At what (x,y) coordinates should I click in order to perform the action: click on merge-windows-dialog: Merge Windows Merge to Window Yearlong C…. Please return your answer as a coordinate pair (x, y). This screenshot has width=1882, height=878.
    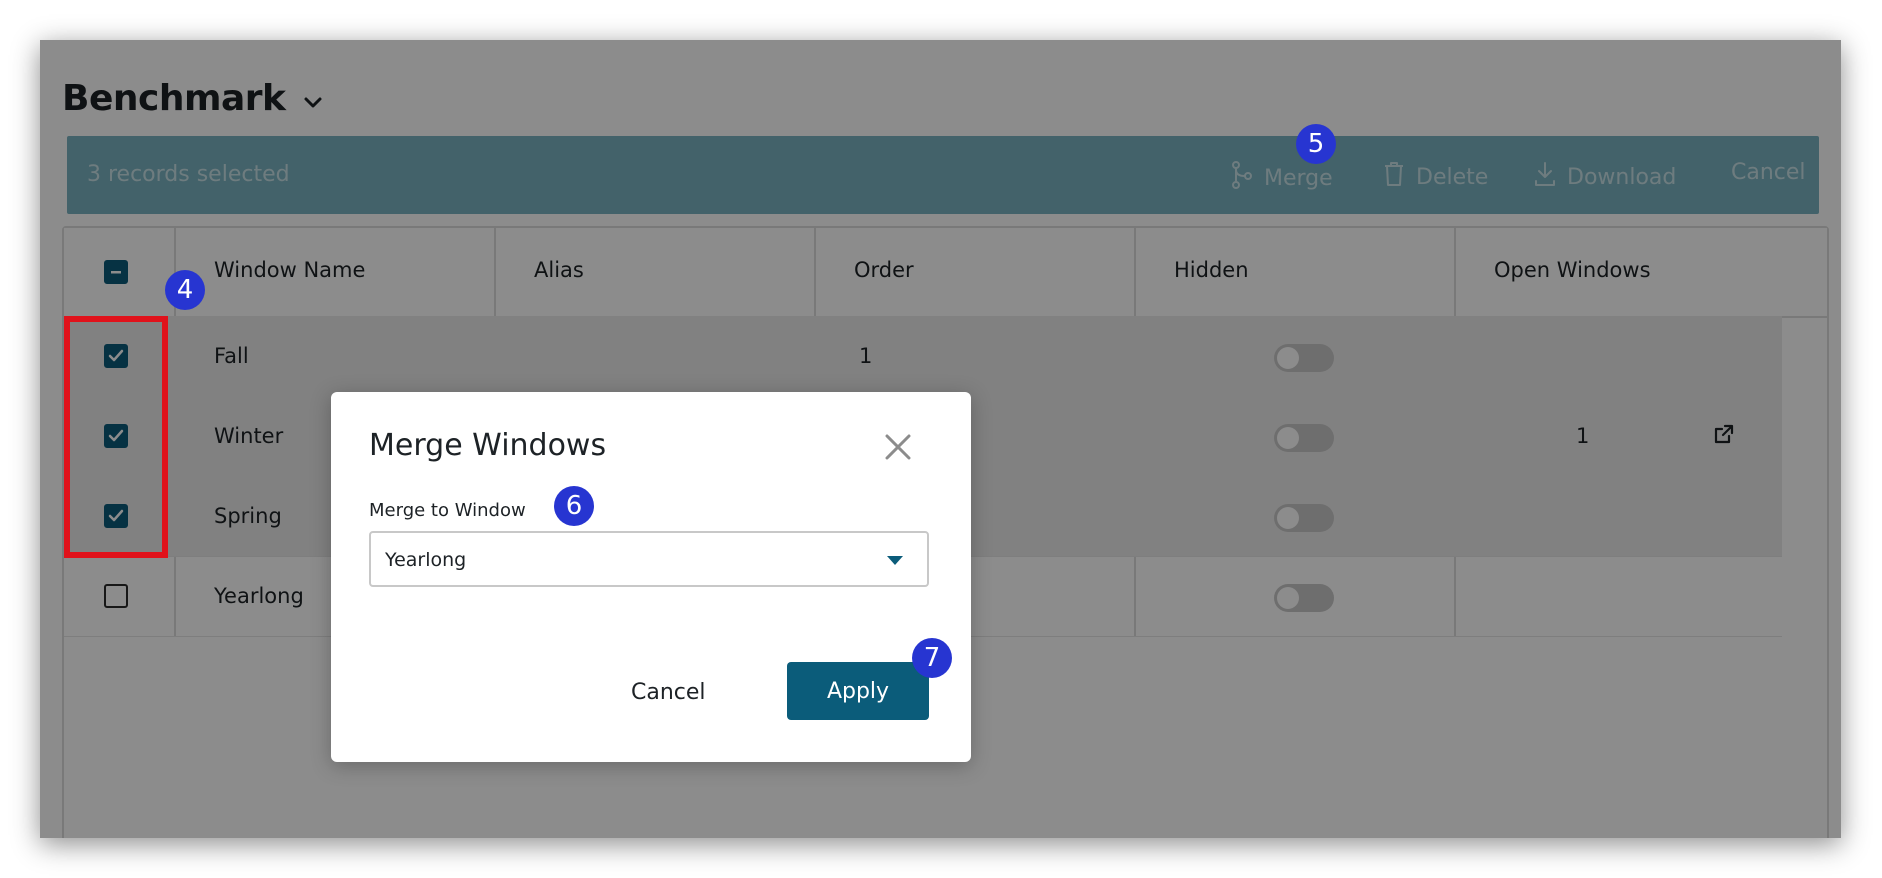
    Looking at the image, I should click on (651, 577).